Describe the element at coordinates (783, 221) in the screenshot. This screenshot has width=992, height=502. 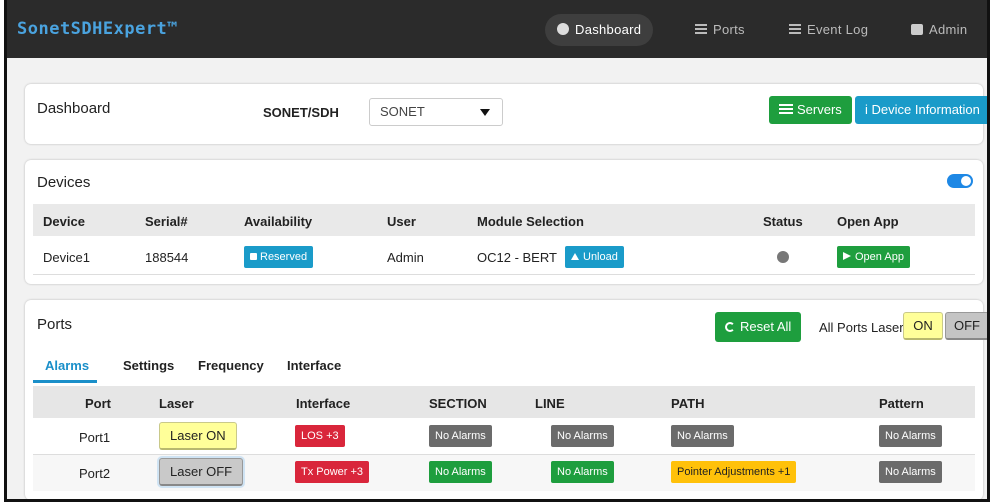
I see `col-status: Status` at that location.